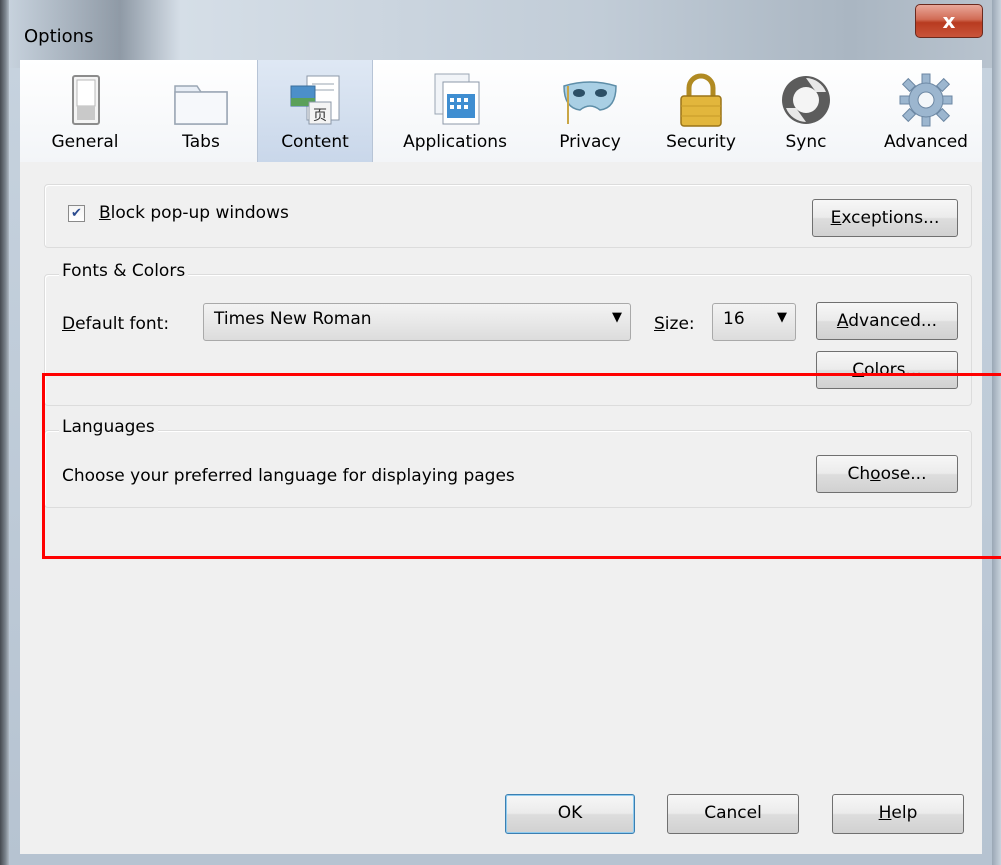  What do you see at coordinates (124, 271) in the screenshot?
I see `fonts-colors-legend: Fonts & Colors` at bounding box center [124, 271].